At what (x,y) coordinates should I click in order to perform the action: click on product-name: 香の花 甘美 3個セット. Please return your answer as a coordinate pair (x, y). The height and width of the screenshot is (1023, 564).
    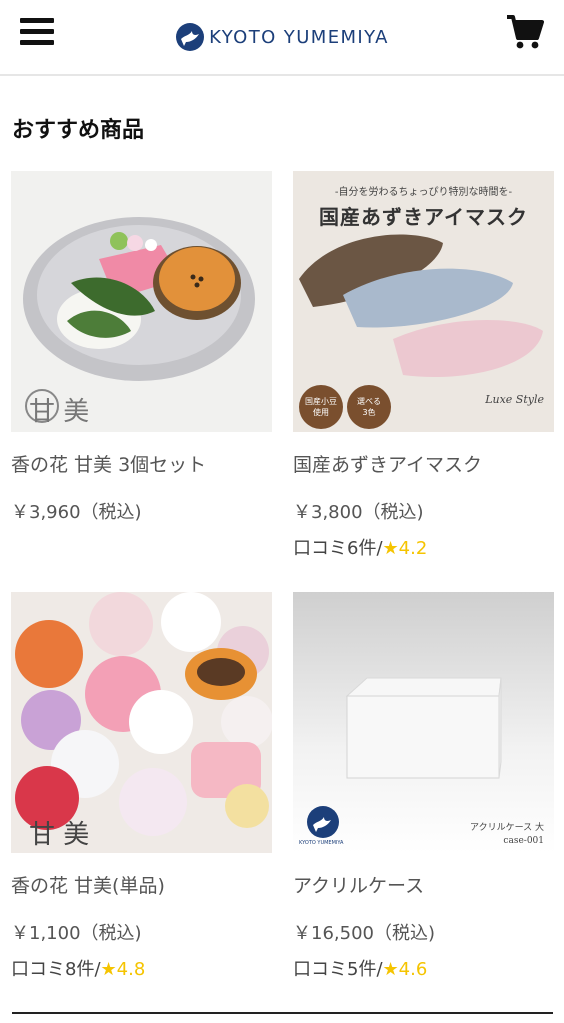
    Looking at the image, I should click on (141, 463).